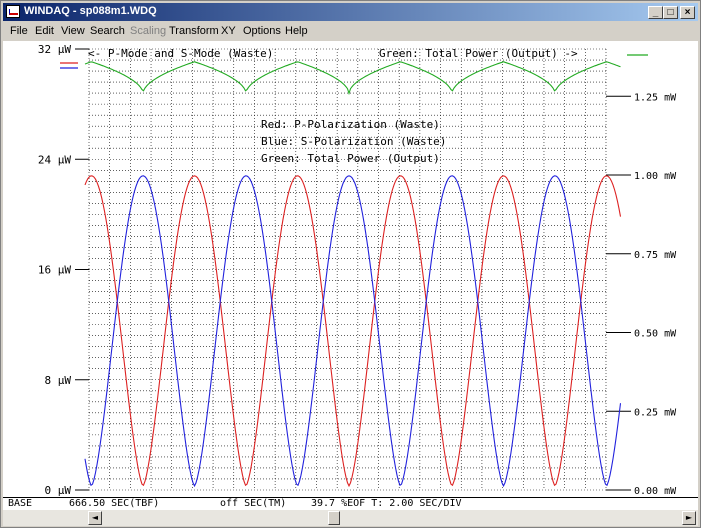 This screenshot has width=701, height=528. I want to click on scroll-right-arrow-icon: ►, so click(689, 518).